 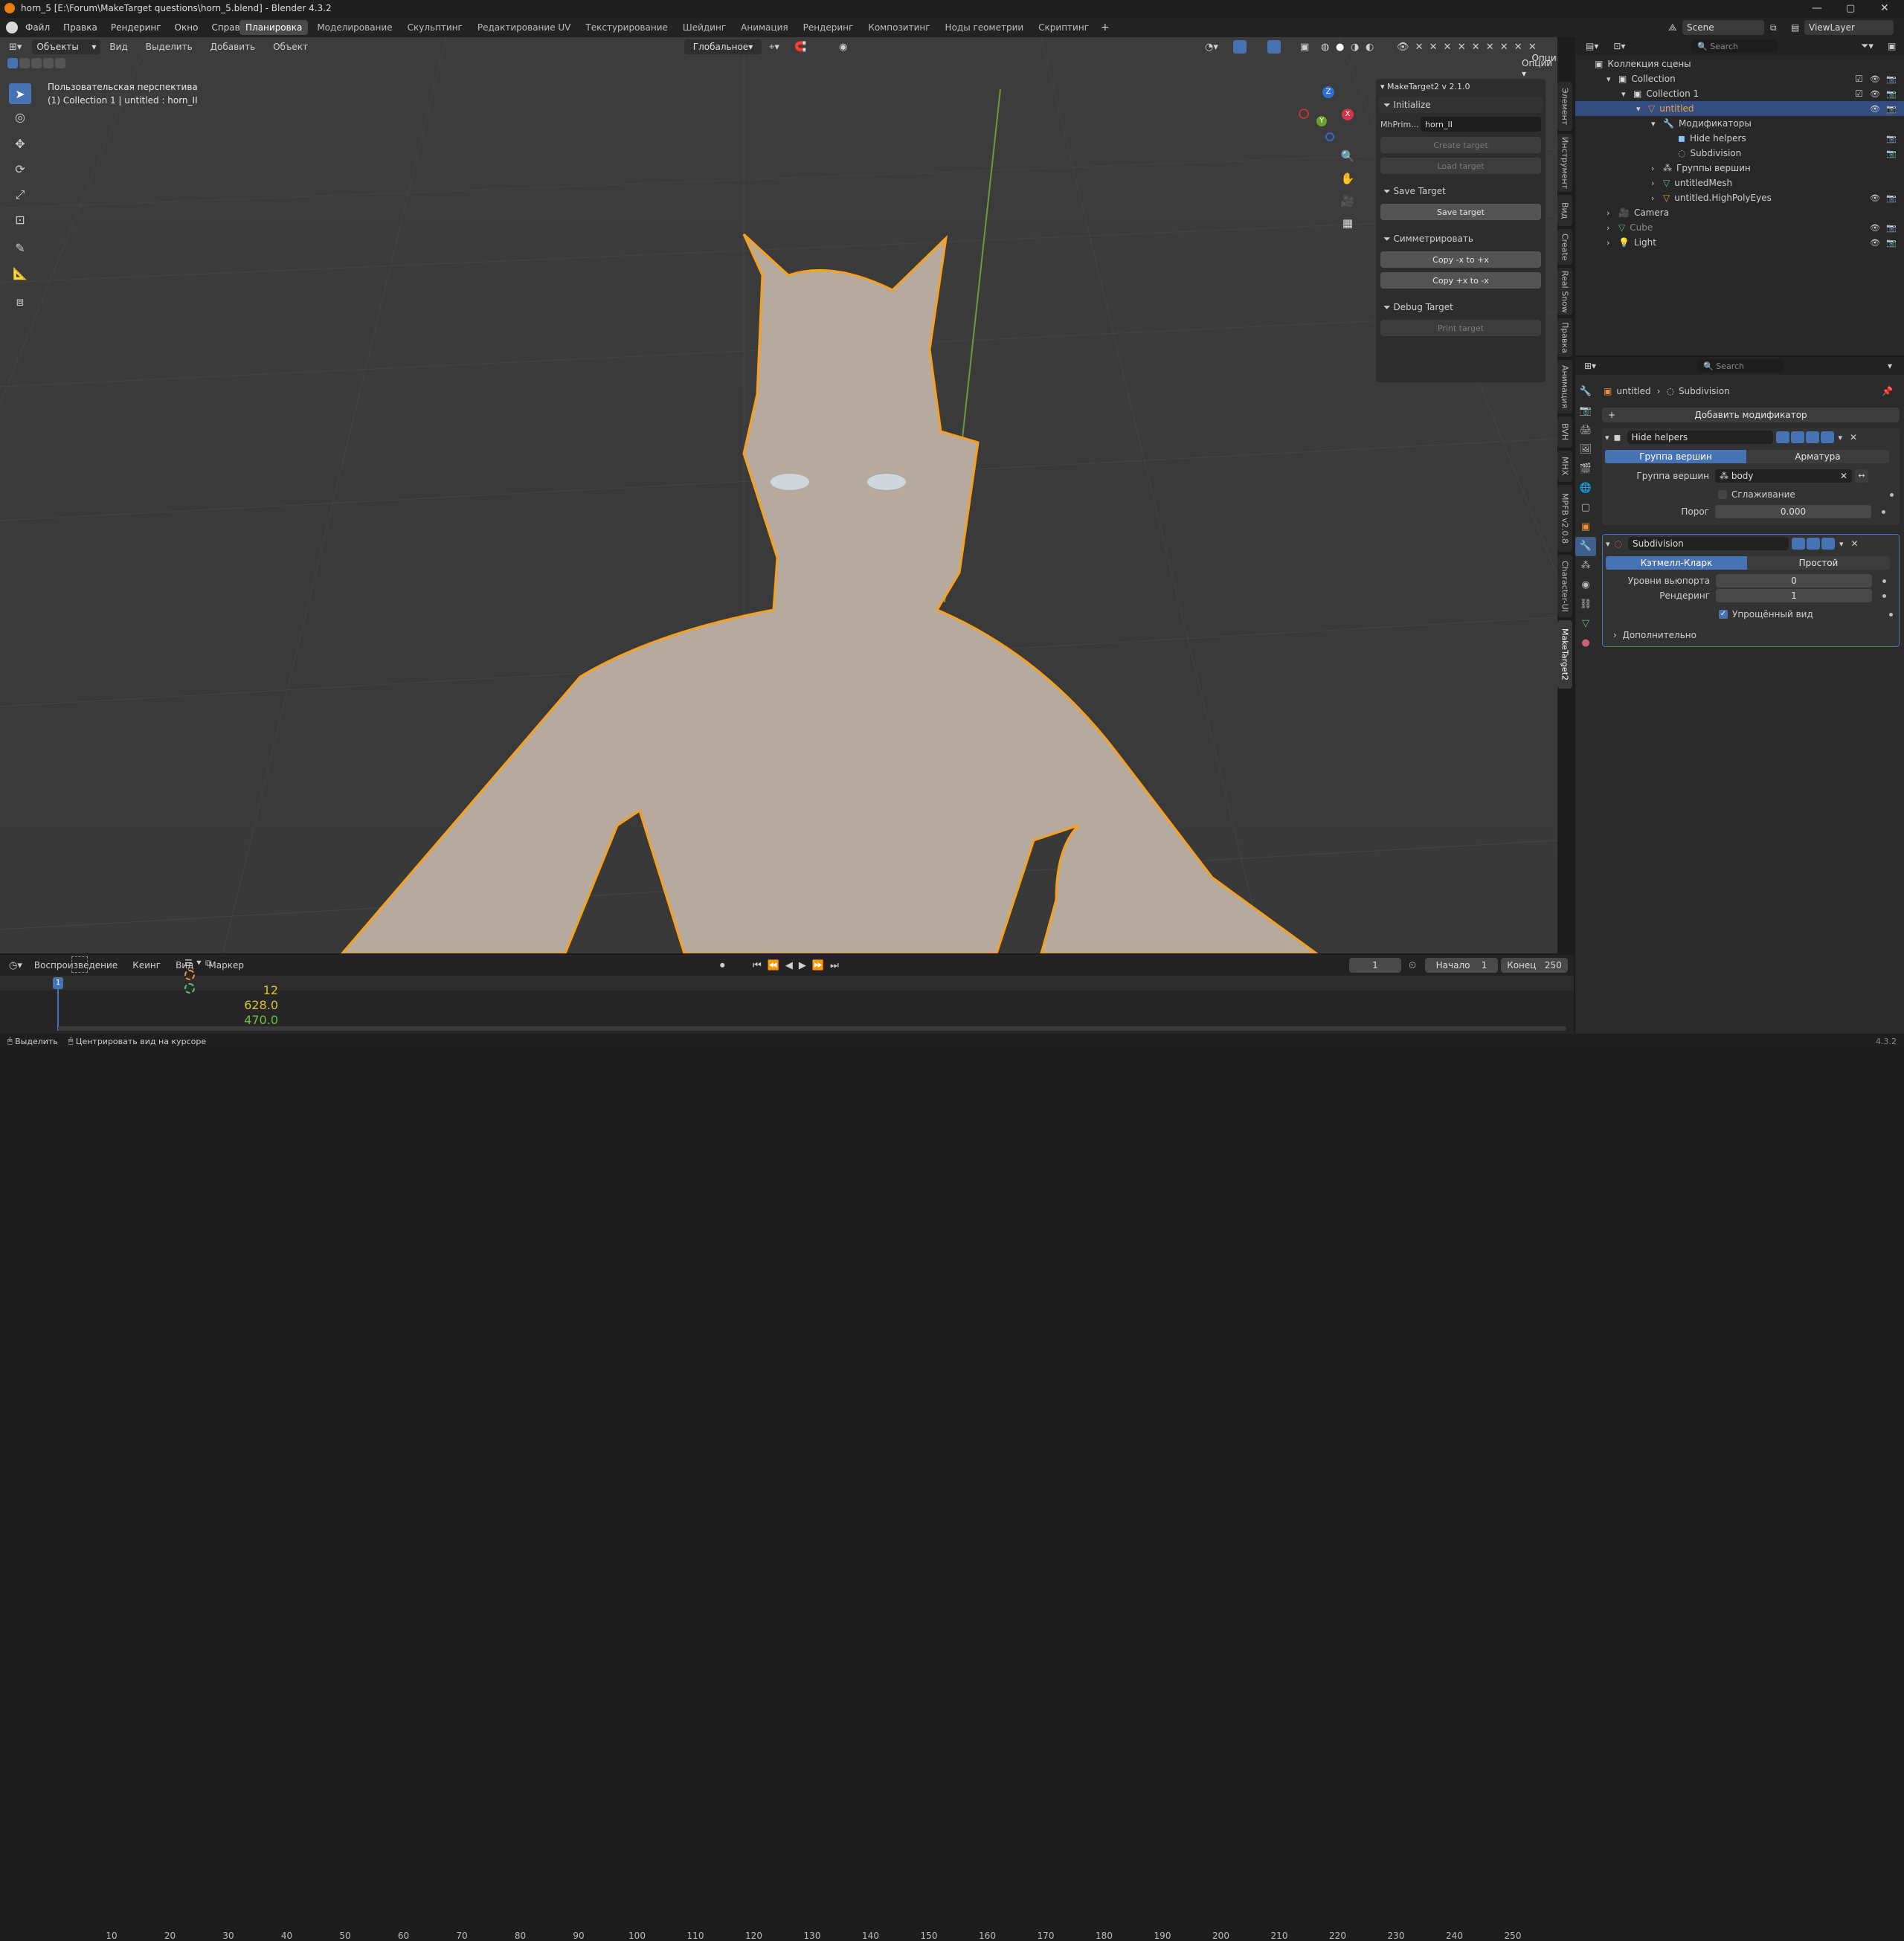 I want to click on viewlayer-selector: ViewLayer, so click(x=1849, y=27).